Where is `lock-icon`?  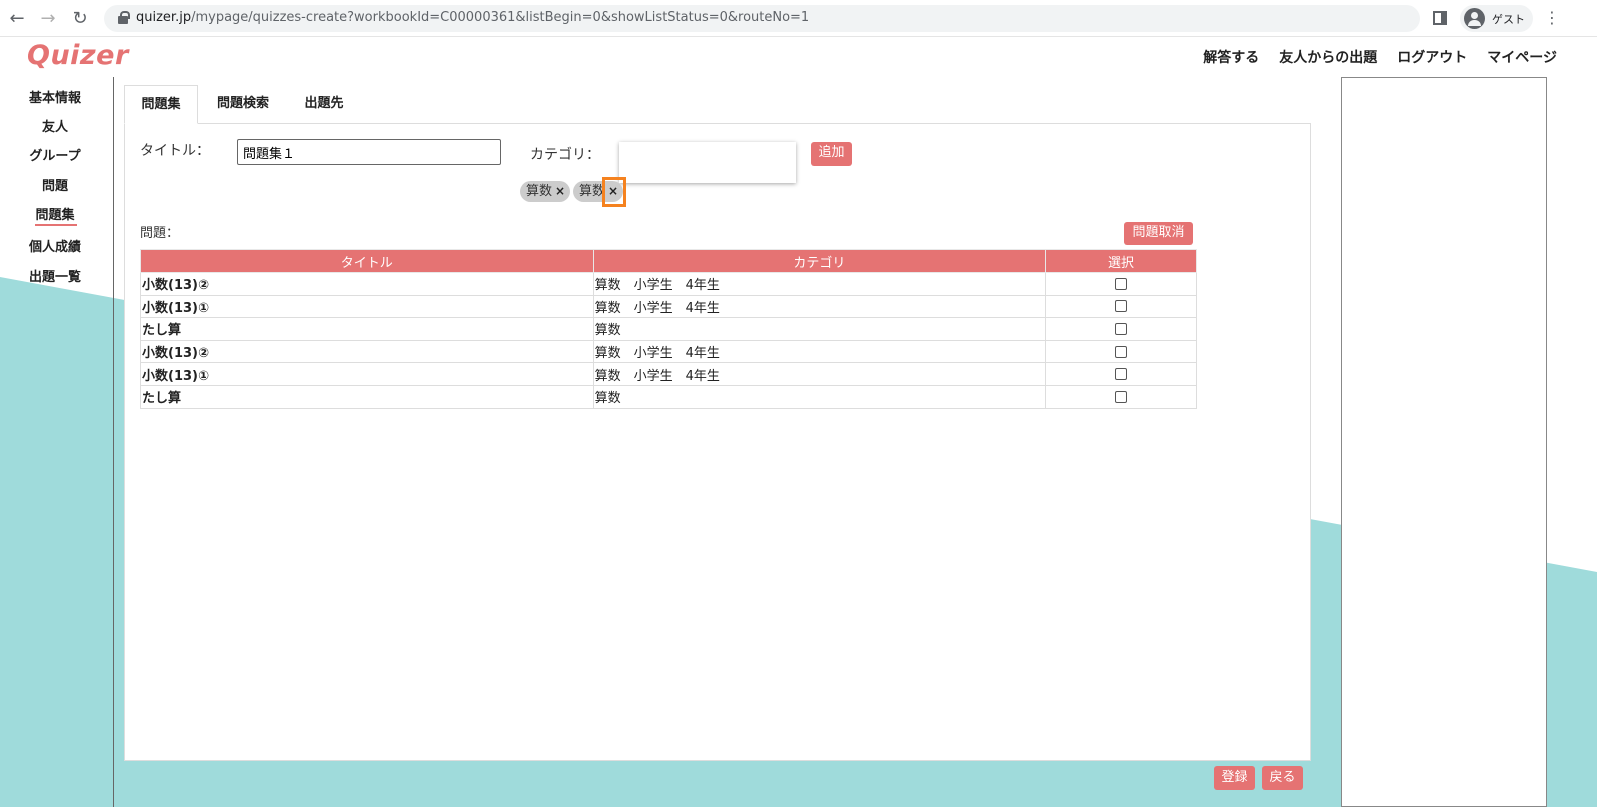
lock-icon is located at coordinates (124, 17).